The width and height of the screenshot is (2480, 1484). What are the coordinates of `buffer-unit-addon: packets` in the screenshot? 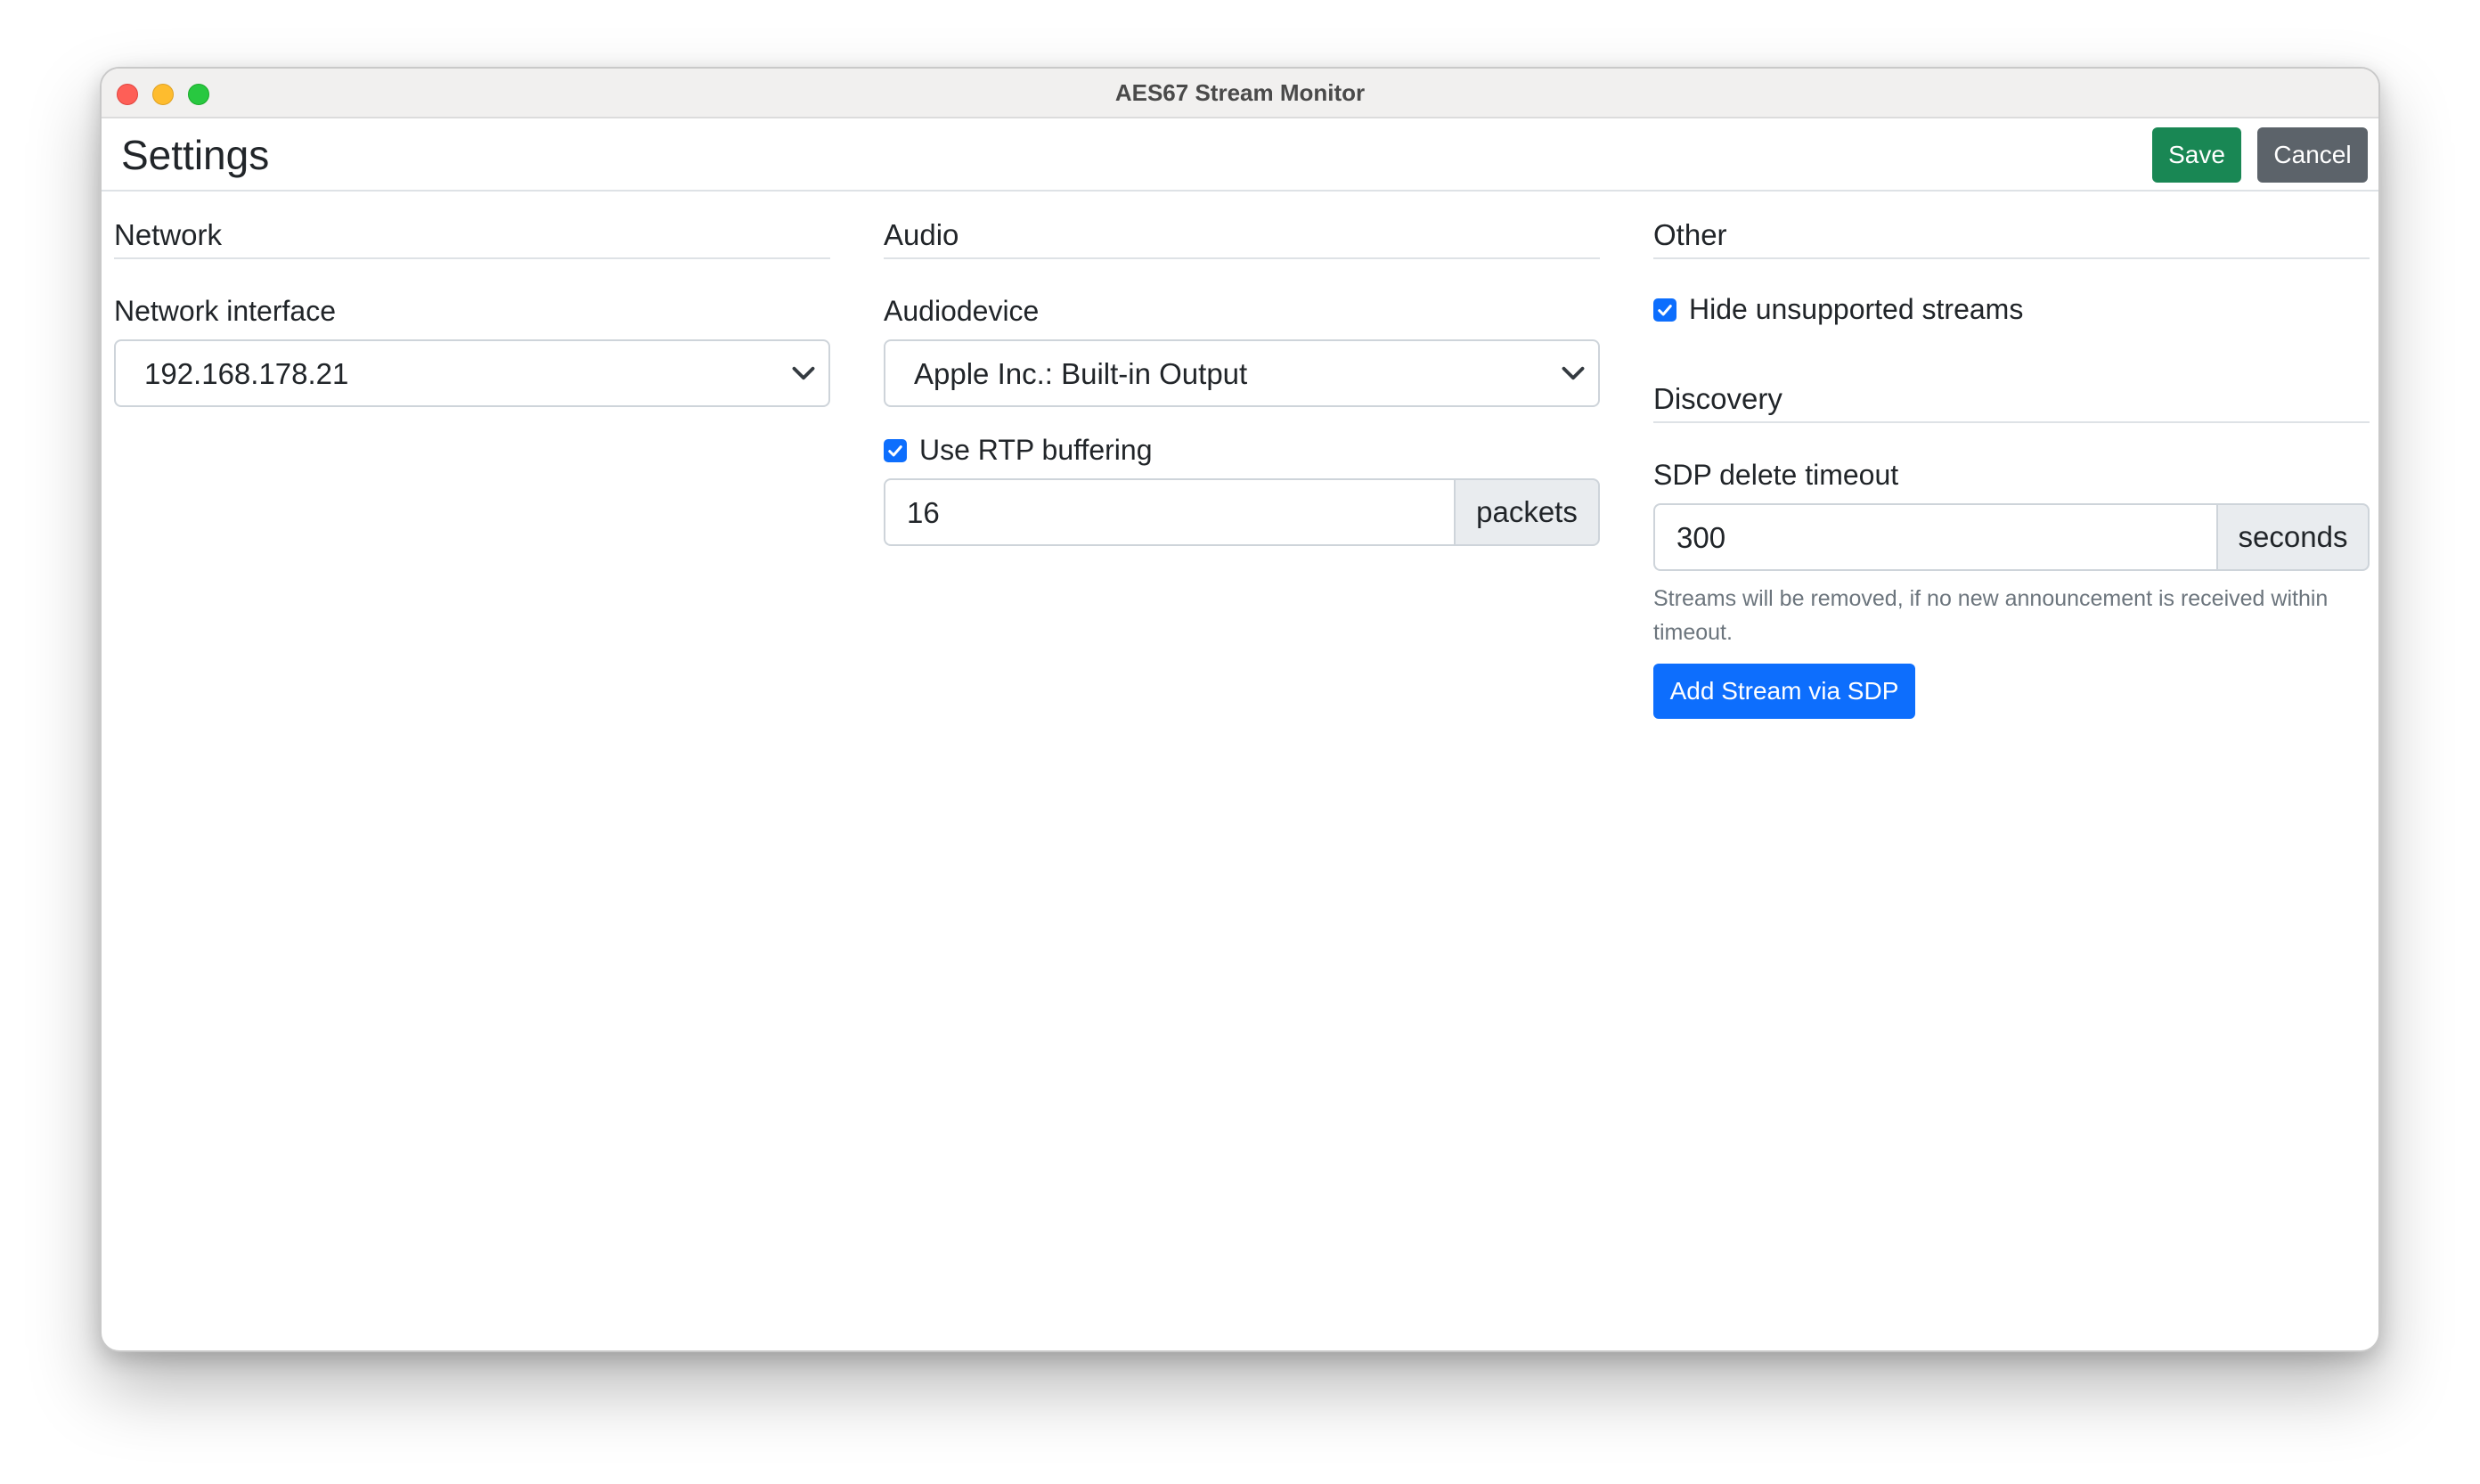 It's located at (1527, 512).